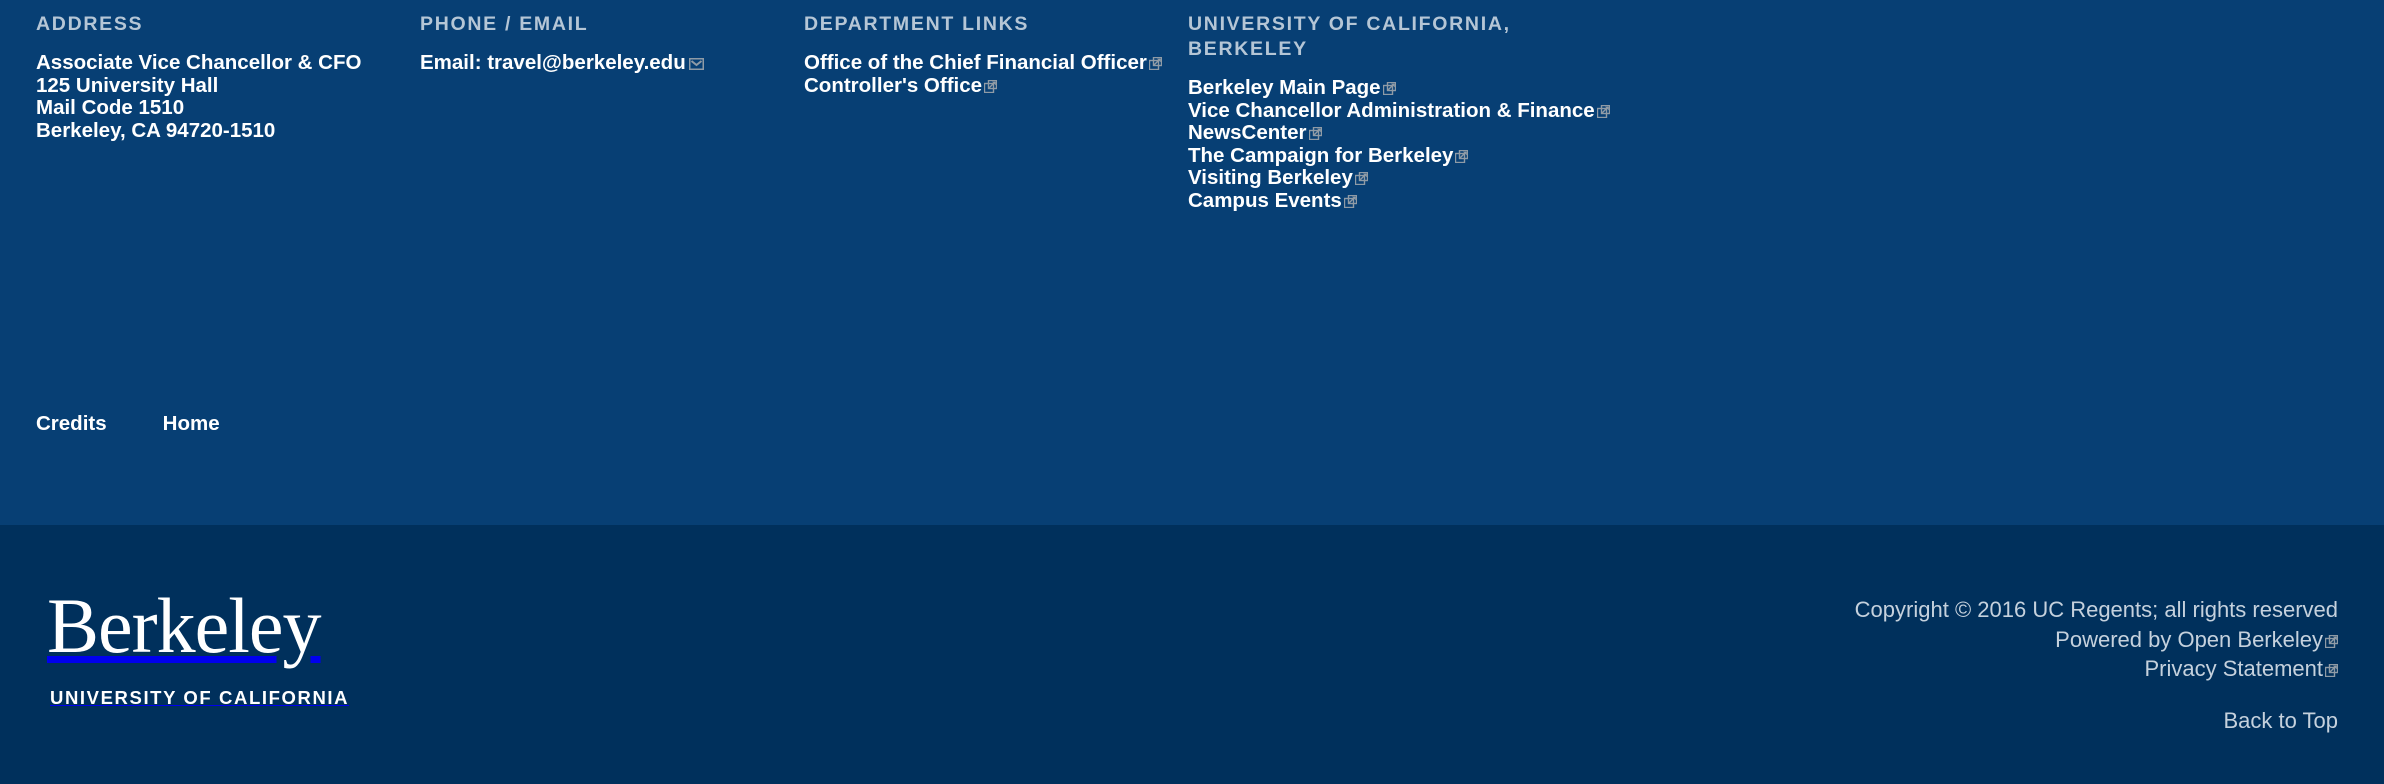 This screenshot has height=784, width=2384. What do you see at coordinates (2233, 668) in the screenshot?
I see `privacy-statement-label: Privacy Statement` at bounding box center [2233, 668].